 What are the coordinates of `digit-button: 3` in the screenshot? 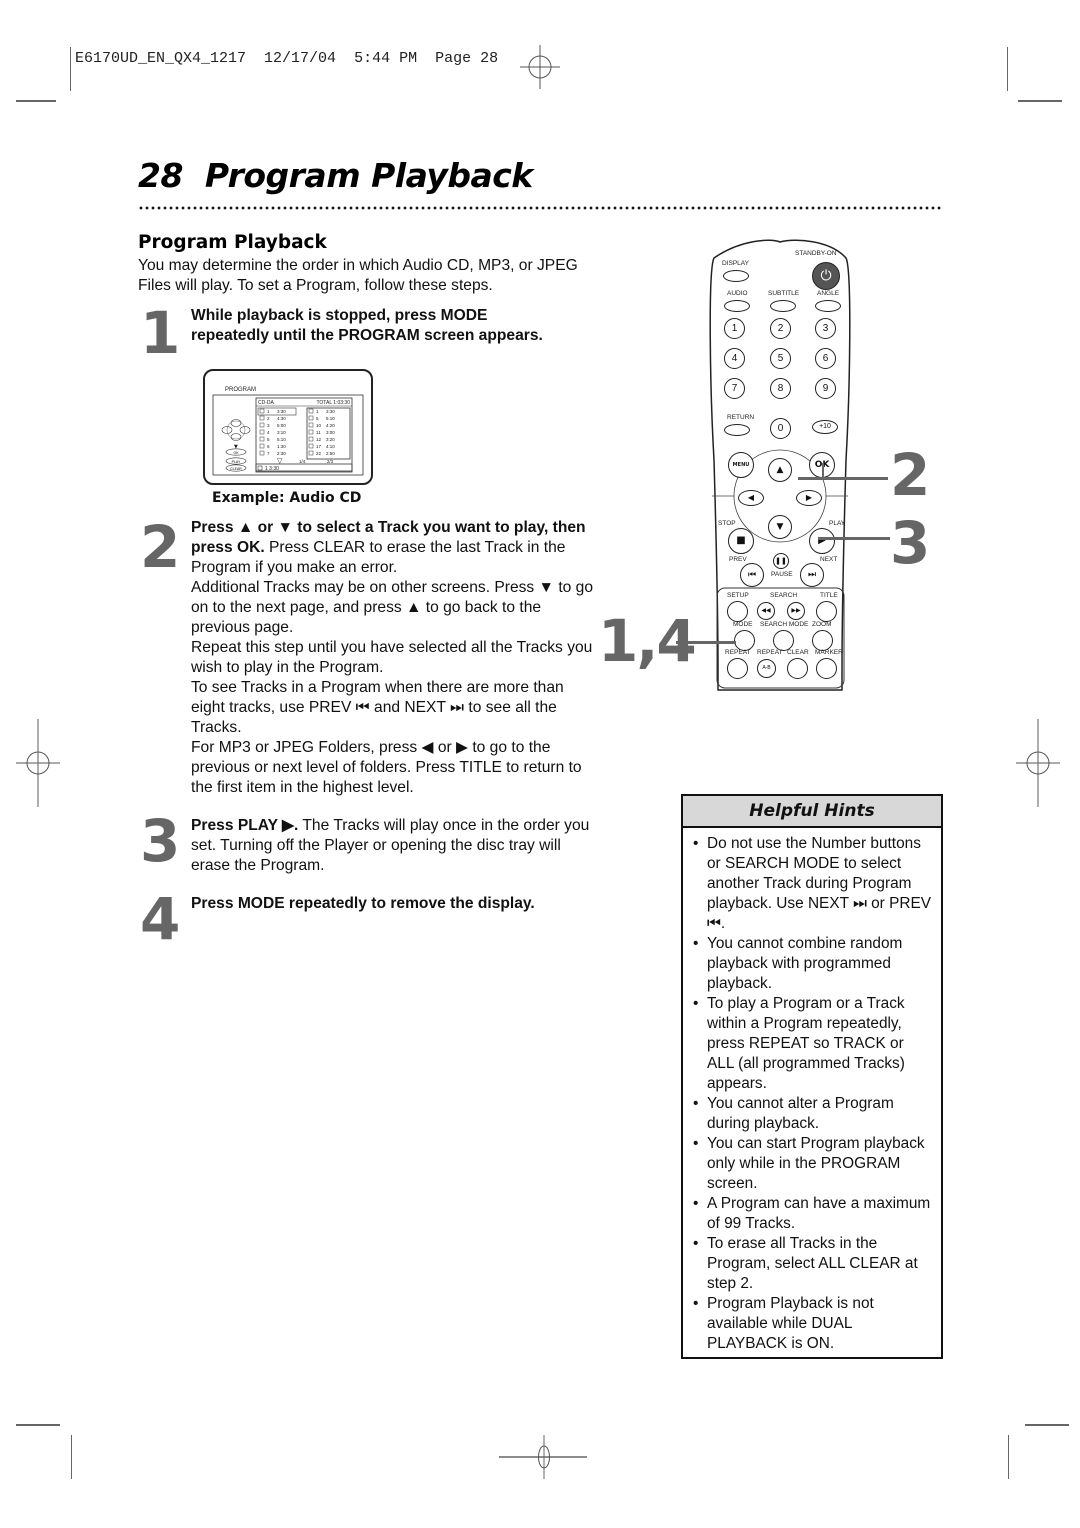 It's located at (825, 328).